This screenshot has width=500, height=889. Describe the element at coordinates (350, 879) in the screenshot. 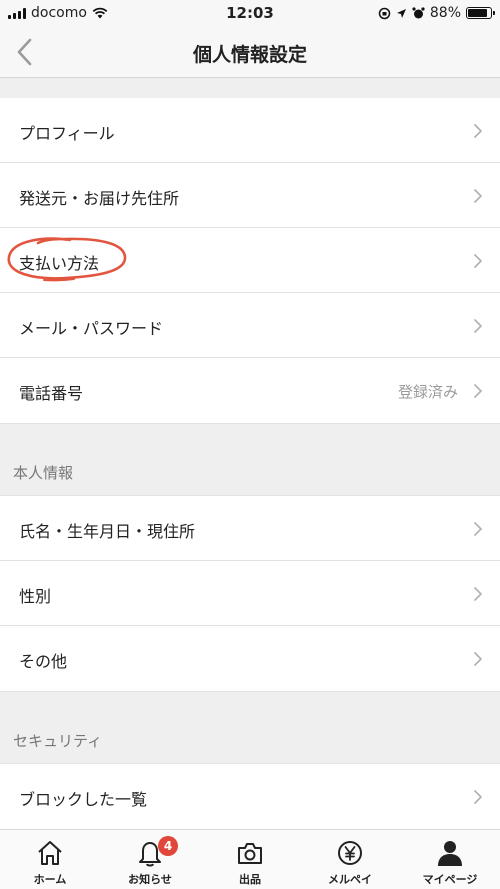

I see `tab-label: メルペイ` at that location.